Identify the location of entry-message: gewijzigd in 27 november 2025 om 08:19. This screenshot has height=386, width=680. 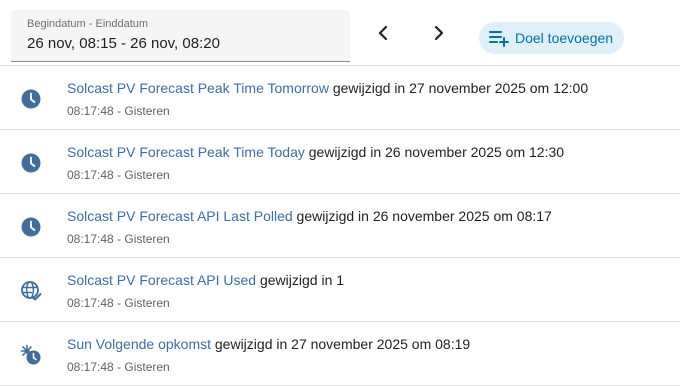
(341, 344).